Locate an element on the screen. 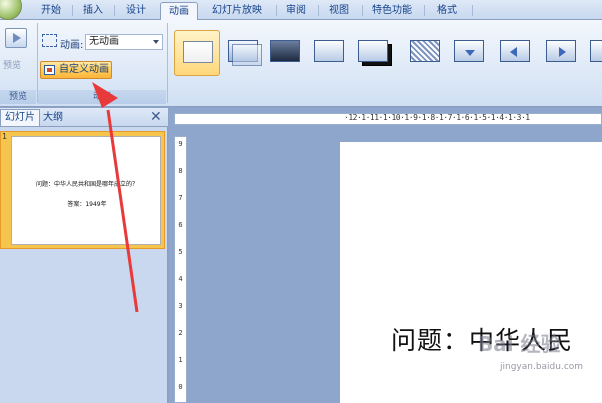  ruler-mark: 0 is located at coordinates (180, 387).